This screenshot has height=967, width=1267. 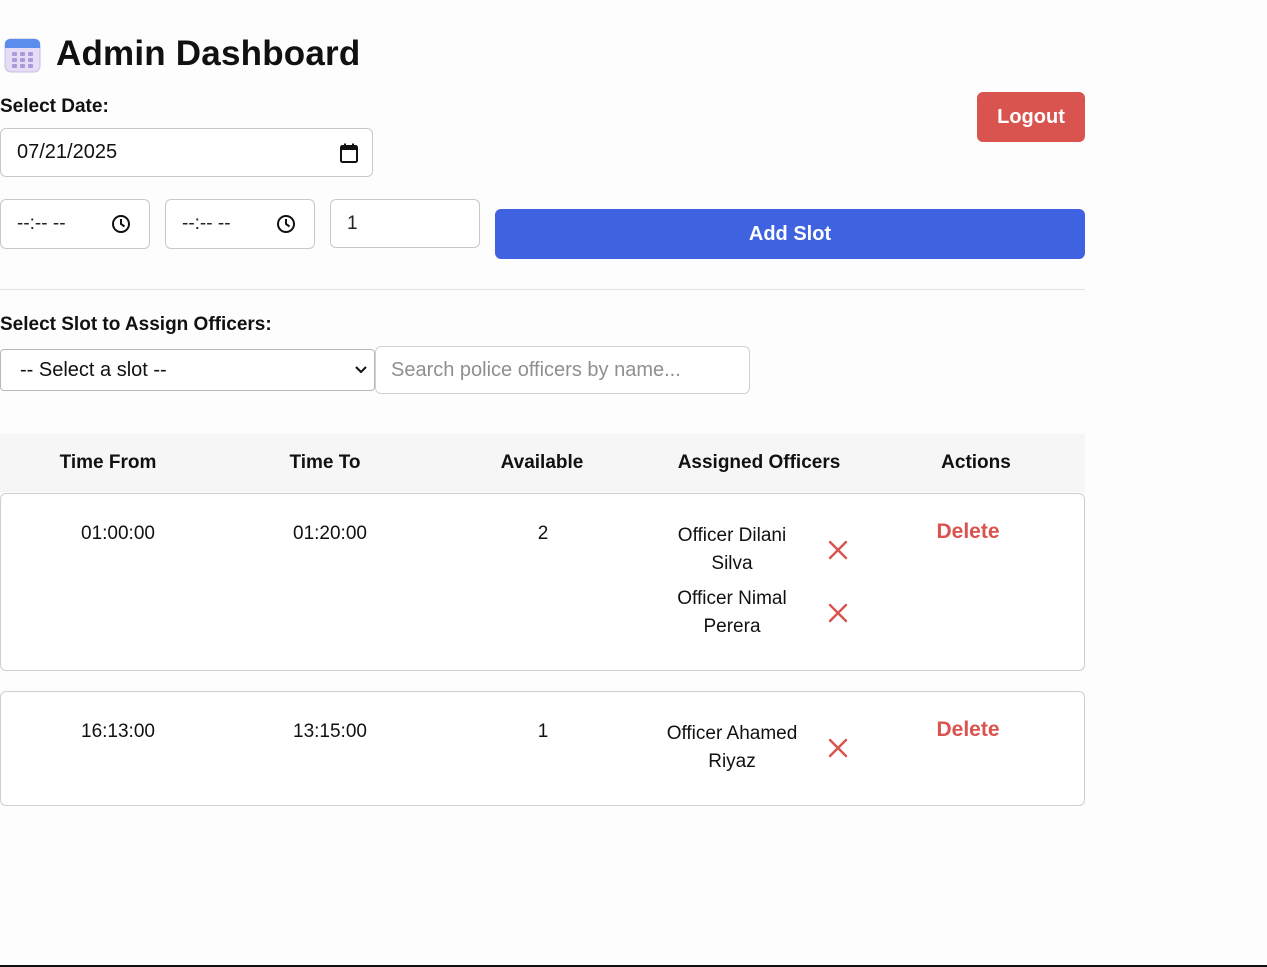 What do you see at coordinates (54, 106) in the screenshot?
I see `select-date-label: Select Date:` at bounding box center [54, 106].